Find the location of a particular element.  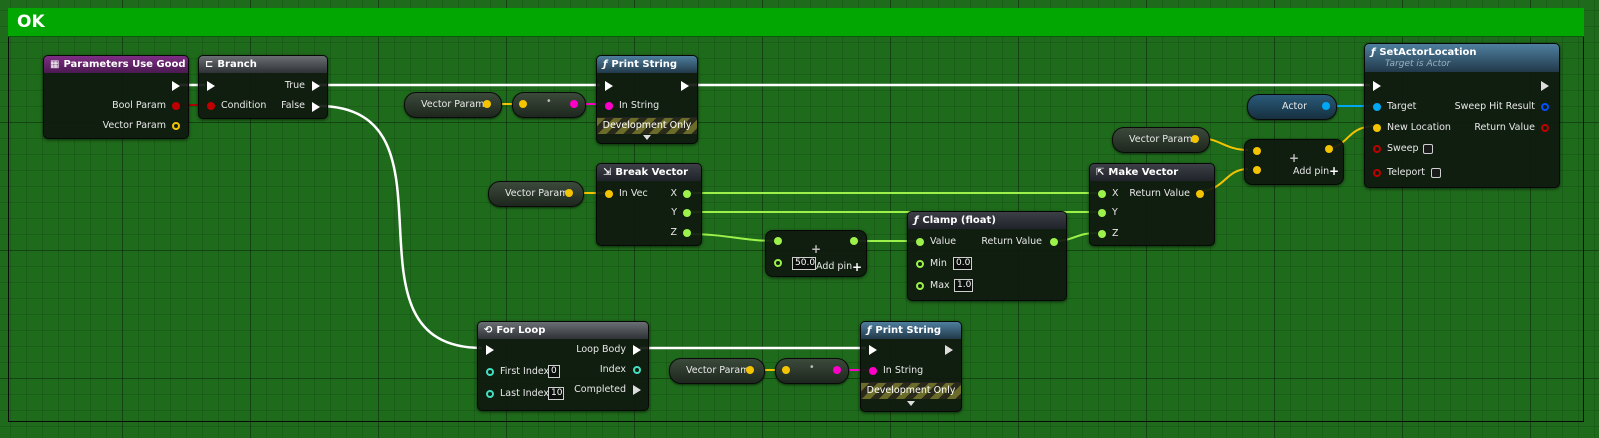

clamp-min-pin is located at coordinates (920, 264).